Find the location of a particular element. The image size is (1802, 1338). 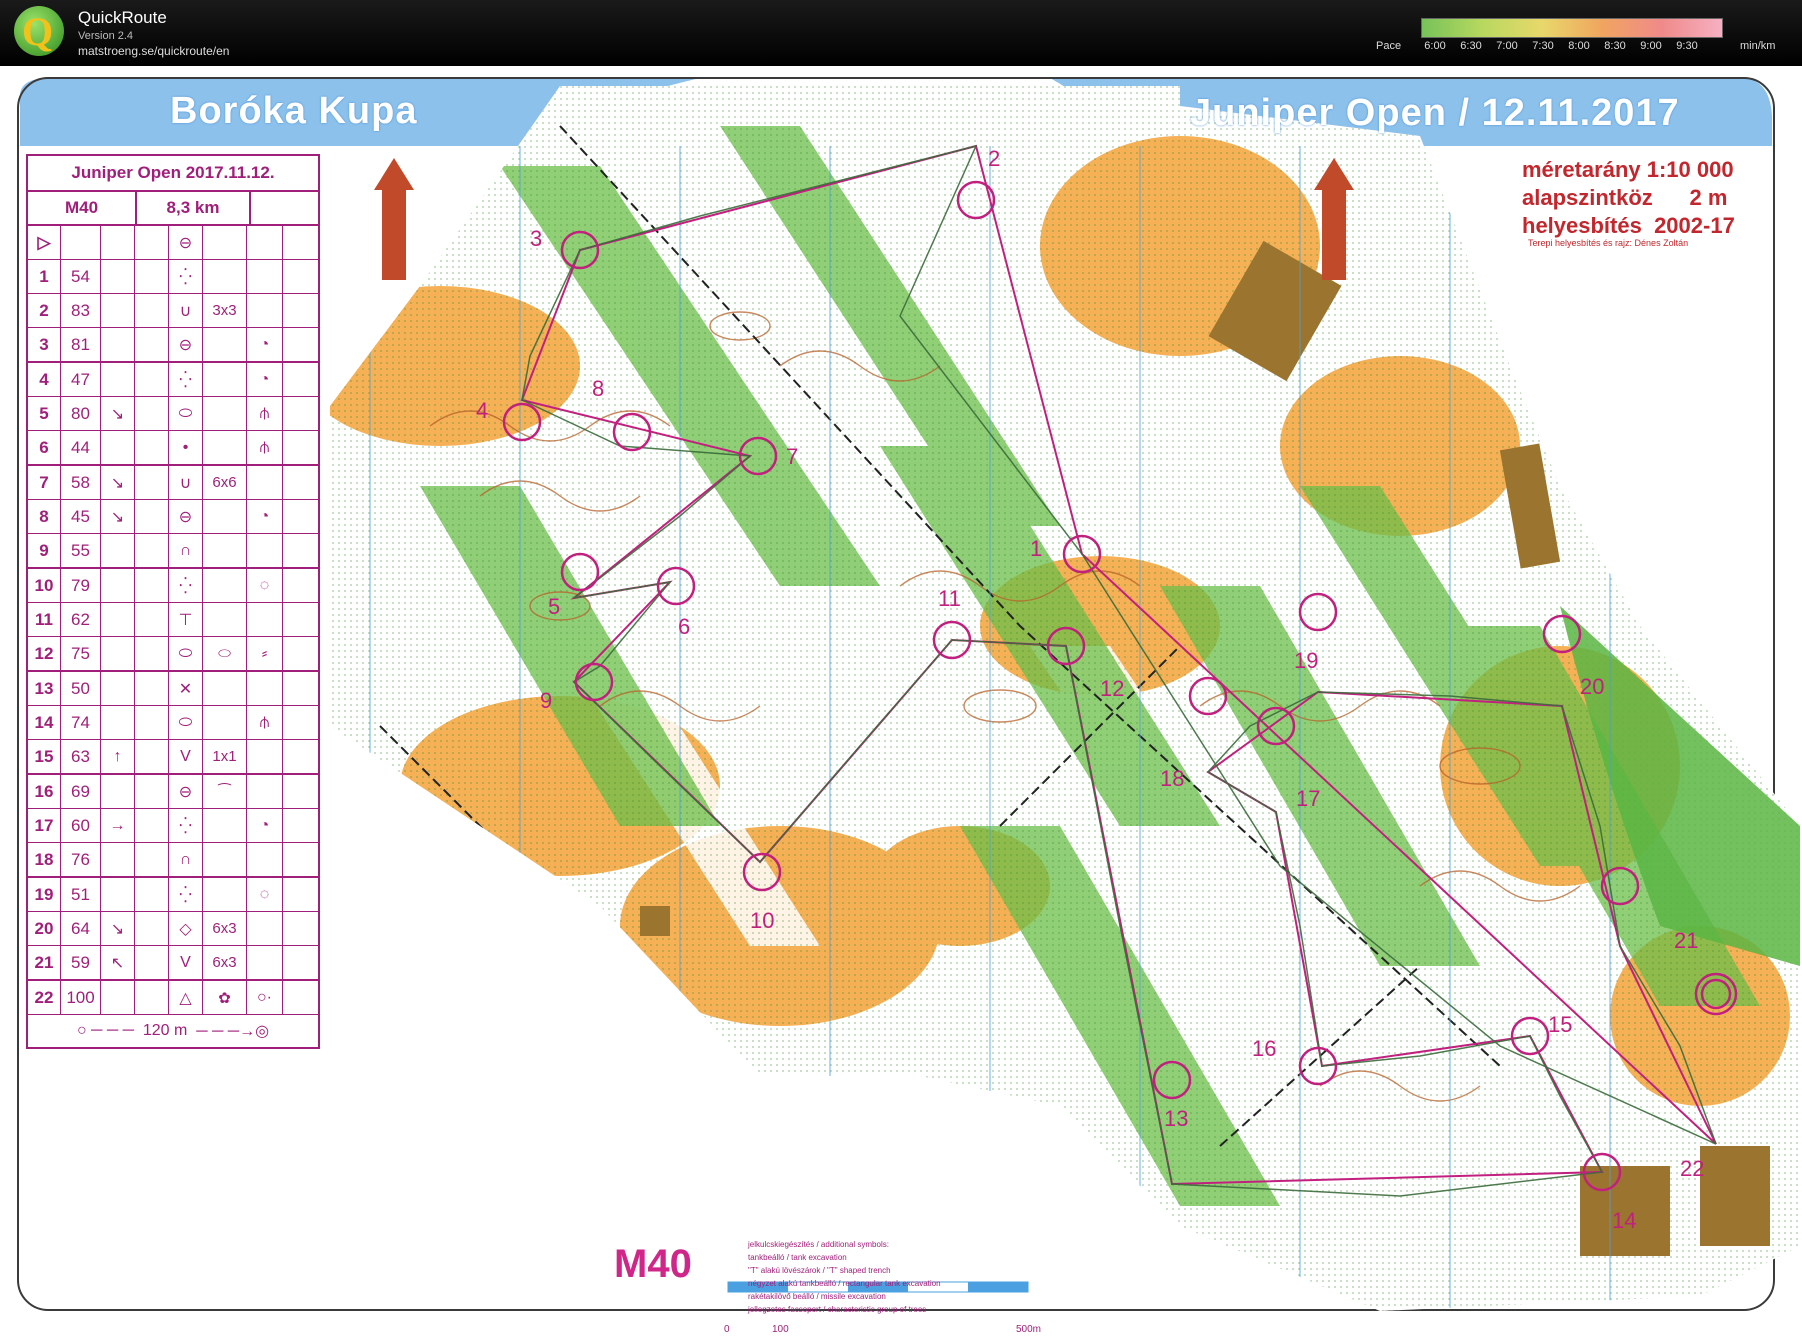

cd-control-row: 10 79 ⁛ ◌ is located at coordinates (173, 586).